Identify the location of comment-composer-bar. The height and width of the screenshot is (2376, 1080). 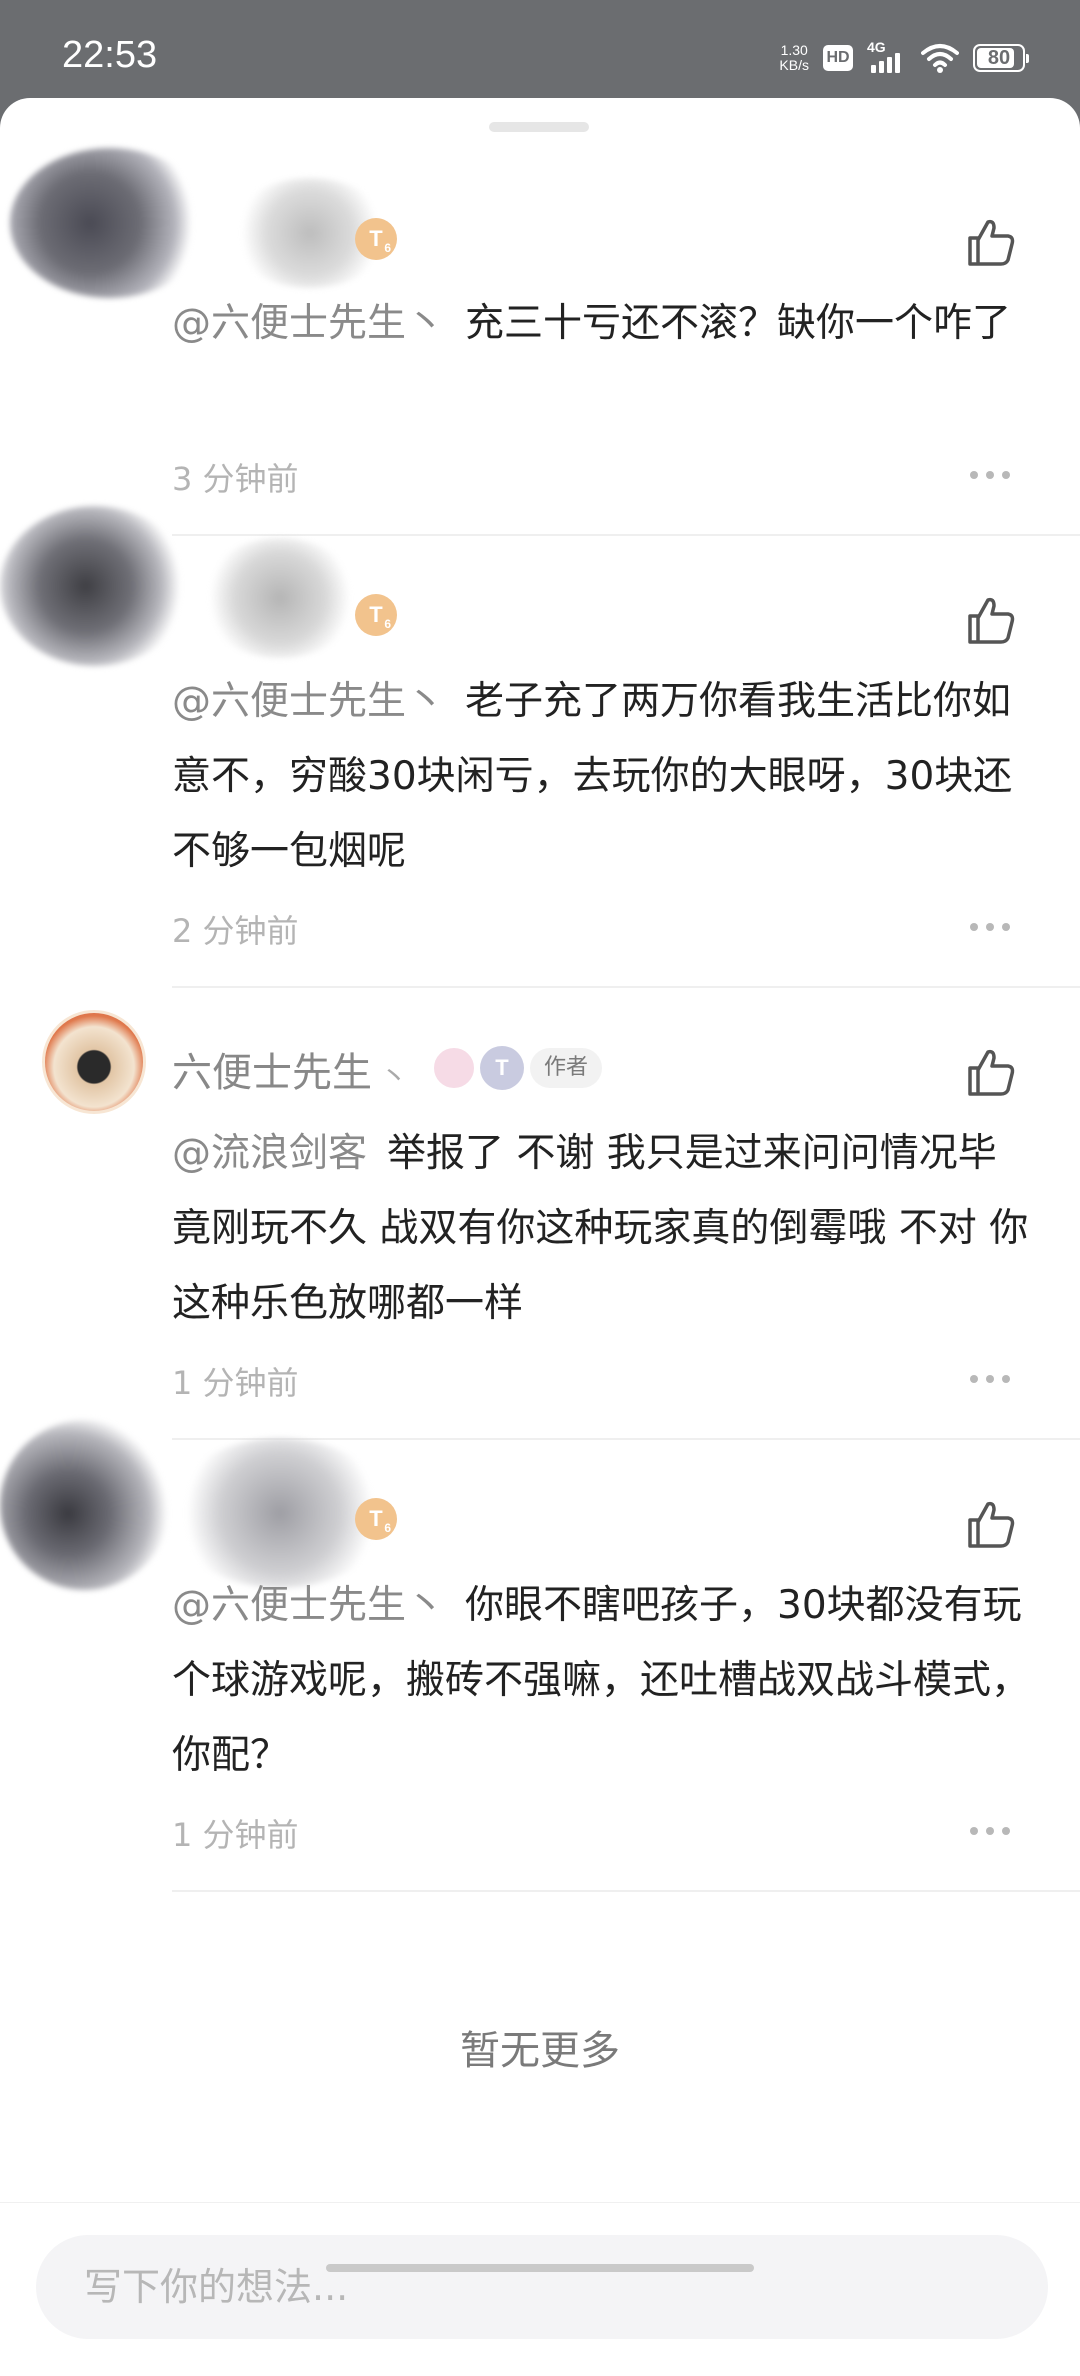
(540, 2289).